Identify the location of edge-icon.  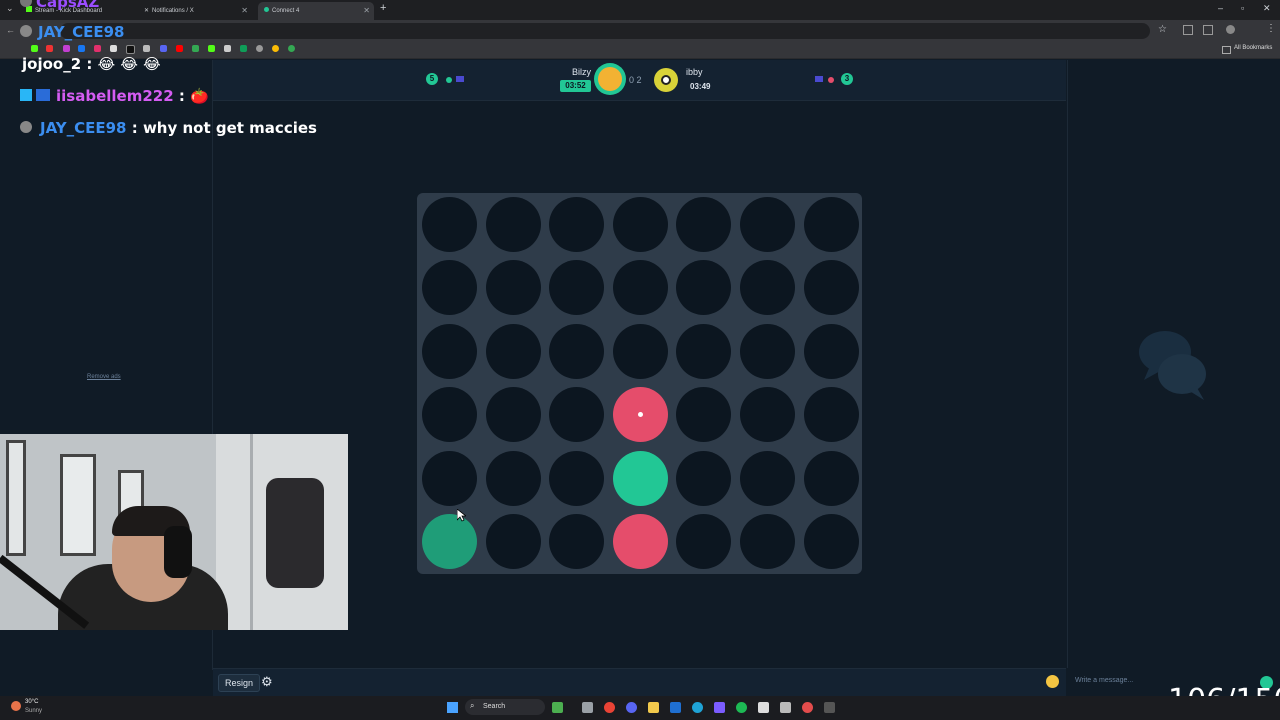
(697, 707).